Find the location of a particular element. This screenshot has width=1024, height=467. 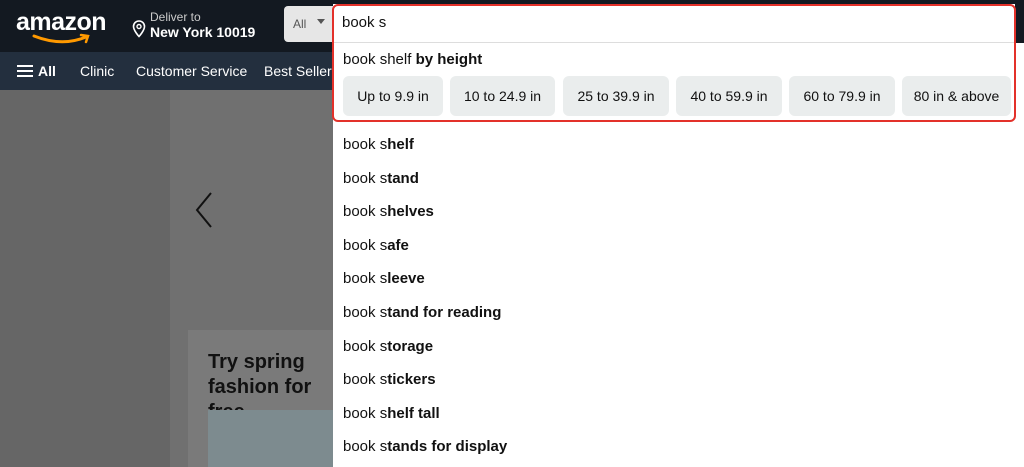

height-chip-10-to-24-9: 10 to 24.9 in is located at coordinates (502, 96).